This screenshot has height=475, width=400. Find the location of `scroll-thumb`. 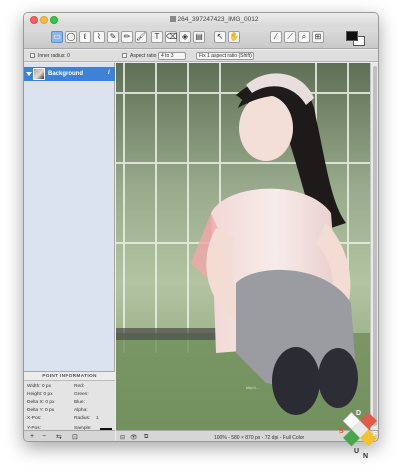

scroll-thumb is located at coordinates (375, 246).